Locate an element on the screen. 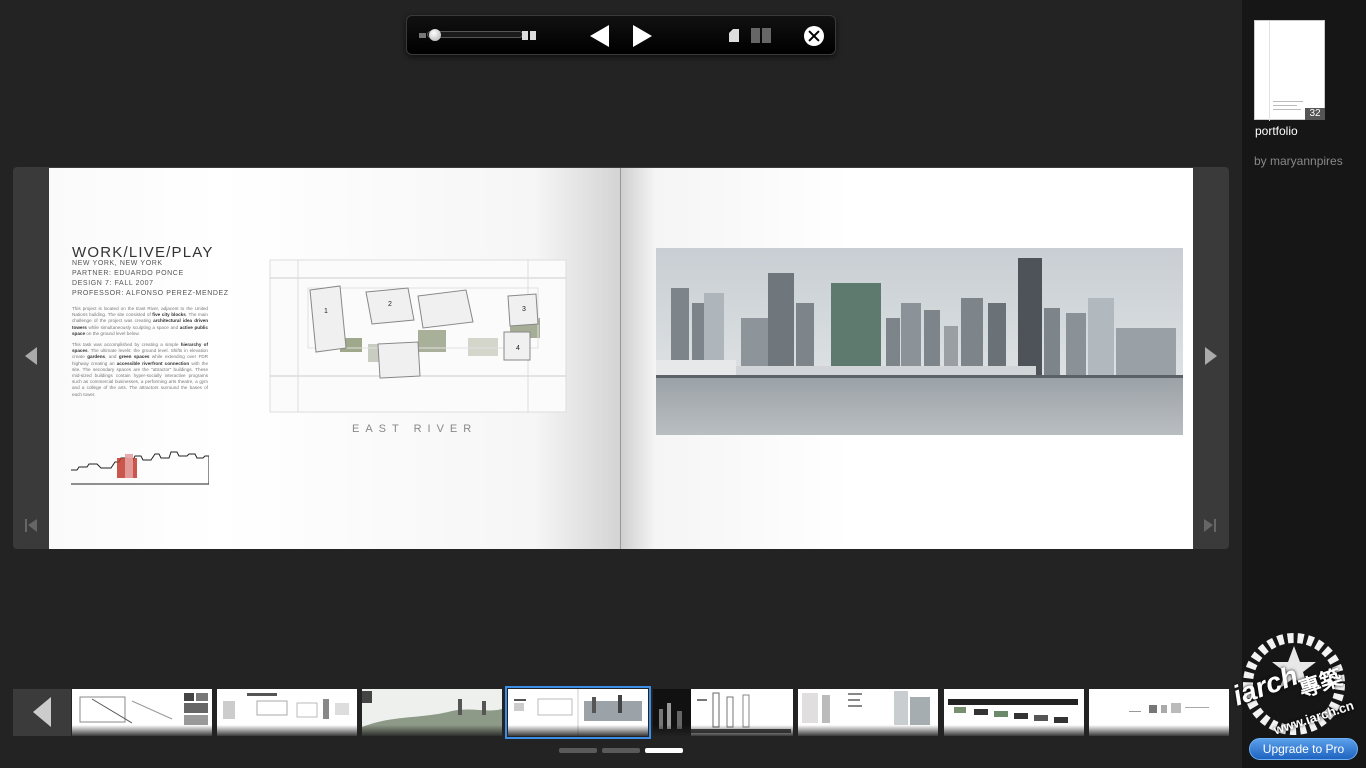 This screenshot has width=1366, height=768. first-page-icon is located at coordinates (31, 525).